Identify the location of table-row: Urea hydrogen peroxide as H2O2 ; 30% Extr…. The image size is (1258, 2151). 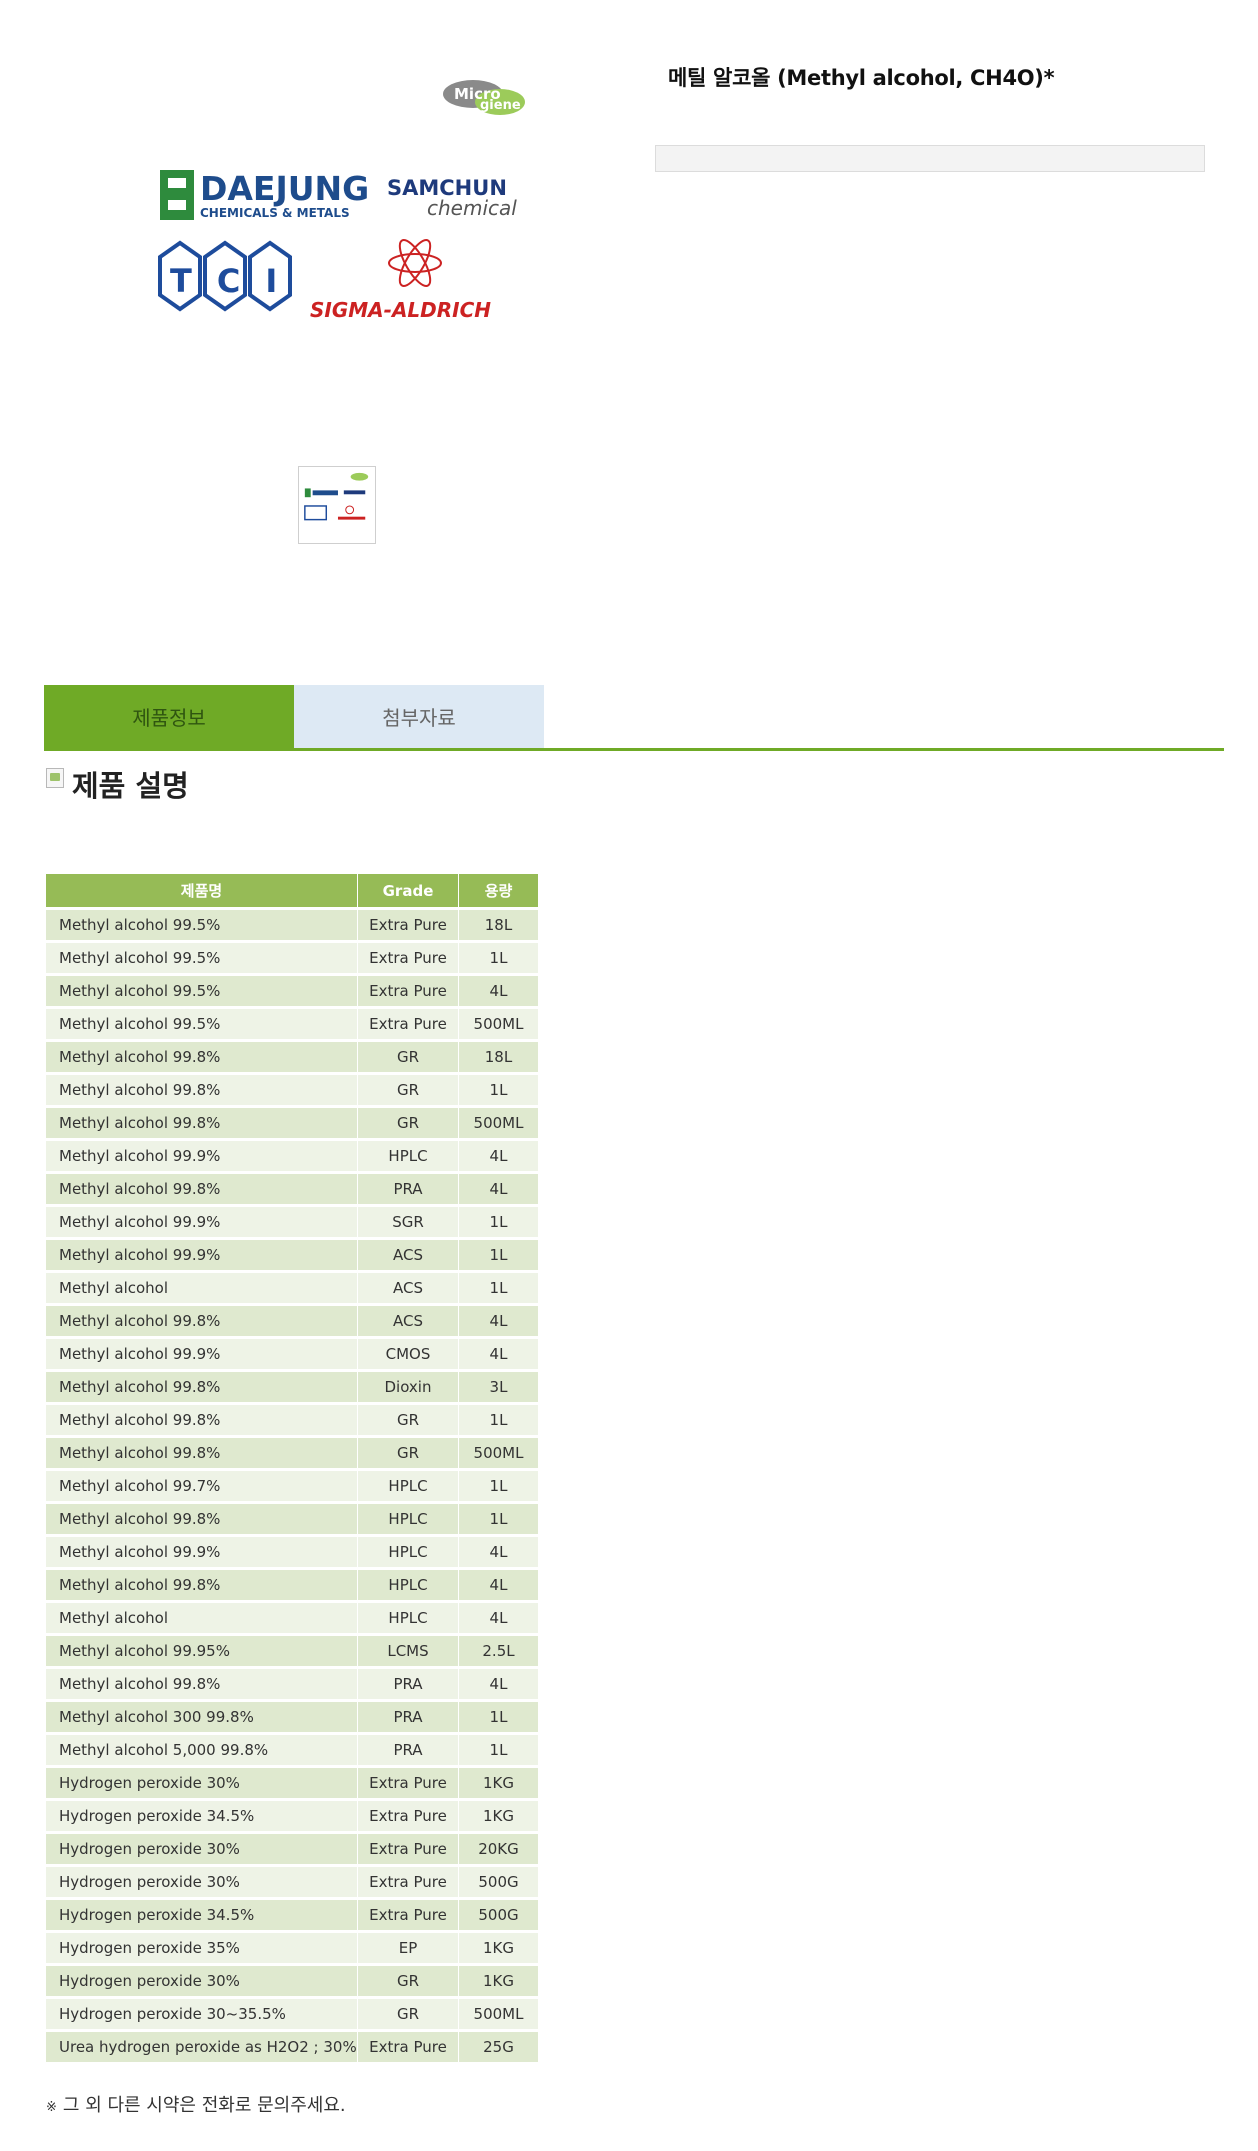
(292, 2047).